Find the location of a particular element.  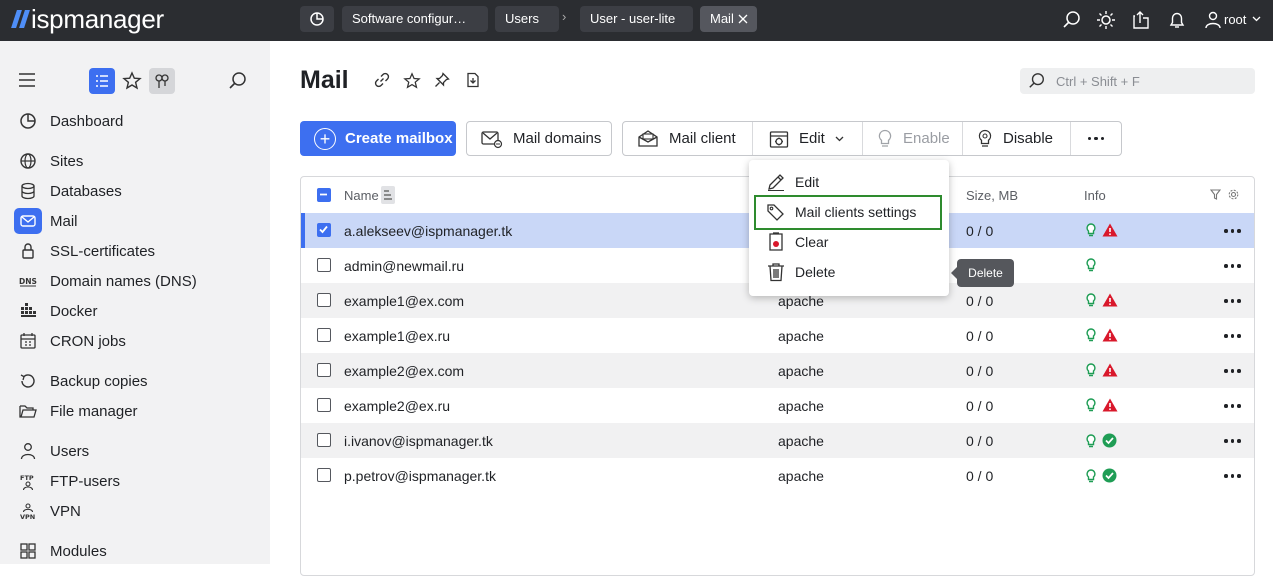

close-icon is located at coordinates (743, 19).